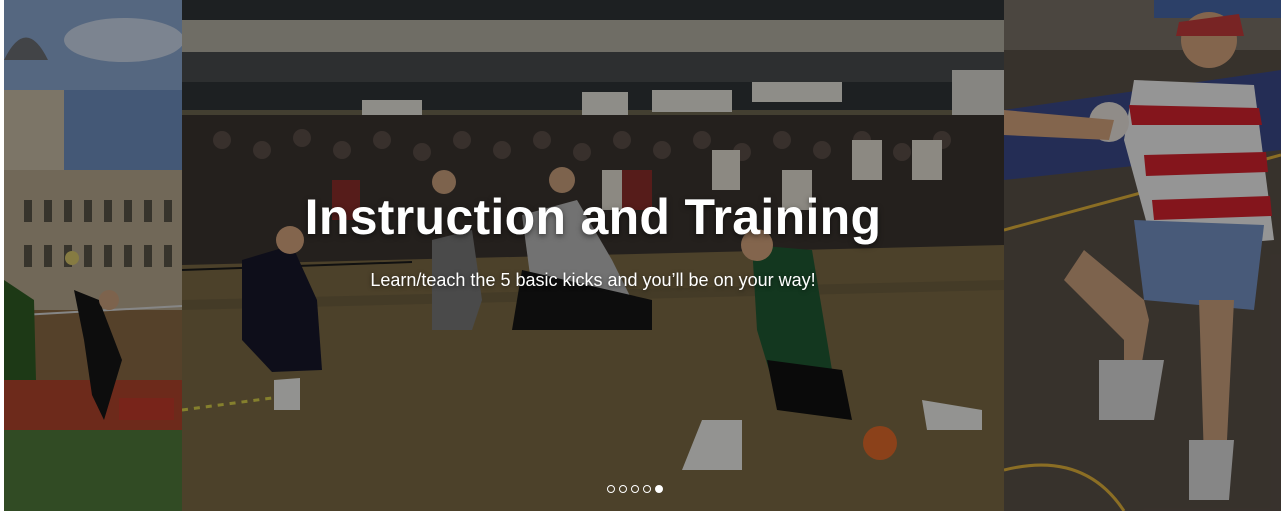 The width and height of the screenshot is (1281, 511). I want to click on carousel-pagination, so click(635, 489).